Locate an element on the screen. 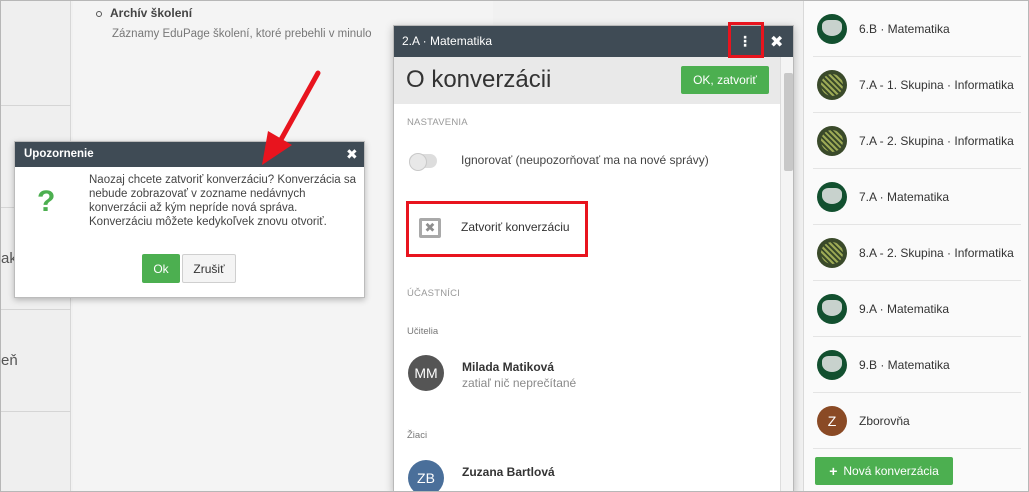  avatar: MM is located at coordinates (426, 373).